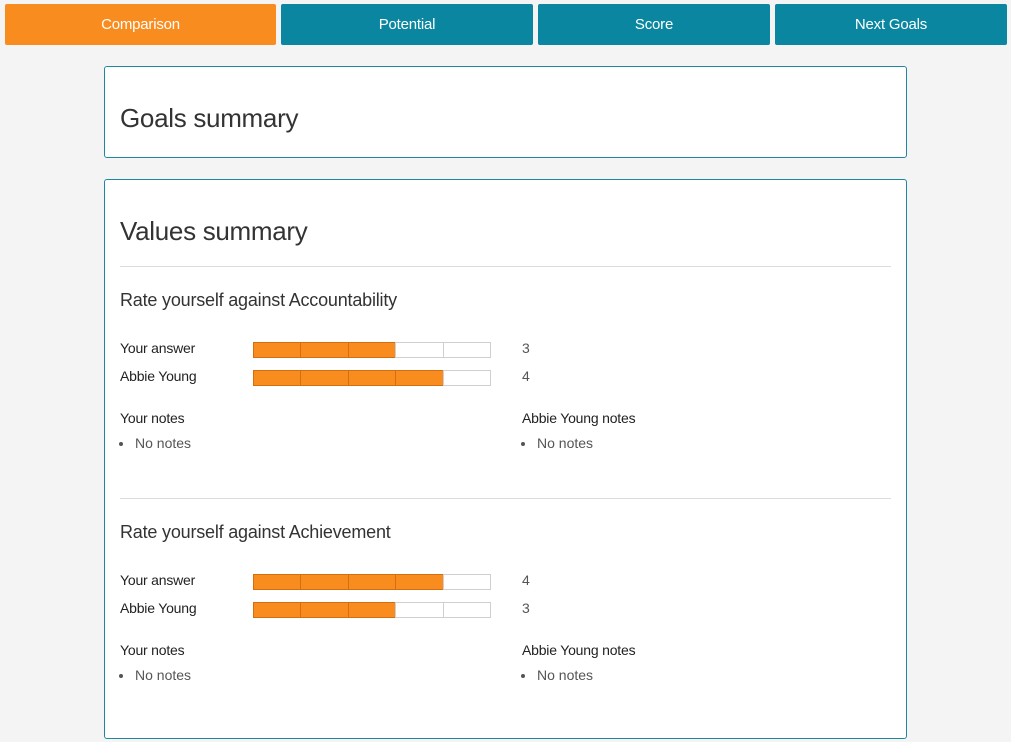 The image size is (1011, 742). I want to click on tab-score: Score, so click(654, 24).